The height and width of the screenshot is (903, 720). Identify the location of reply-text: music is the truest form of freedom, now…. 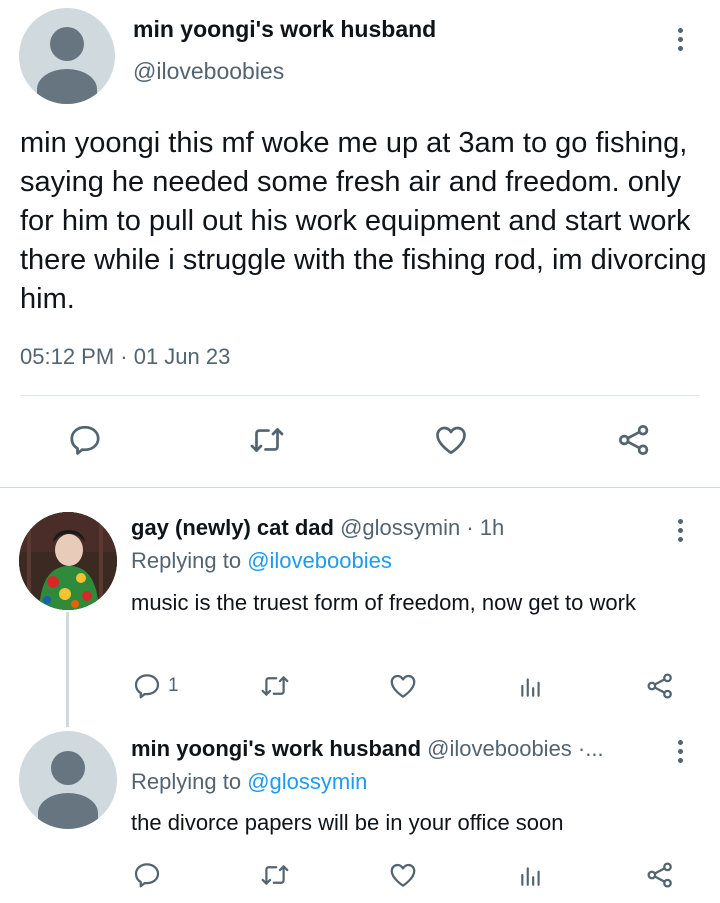
(383, 602).